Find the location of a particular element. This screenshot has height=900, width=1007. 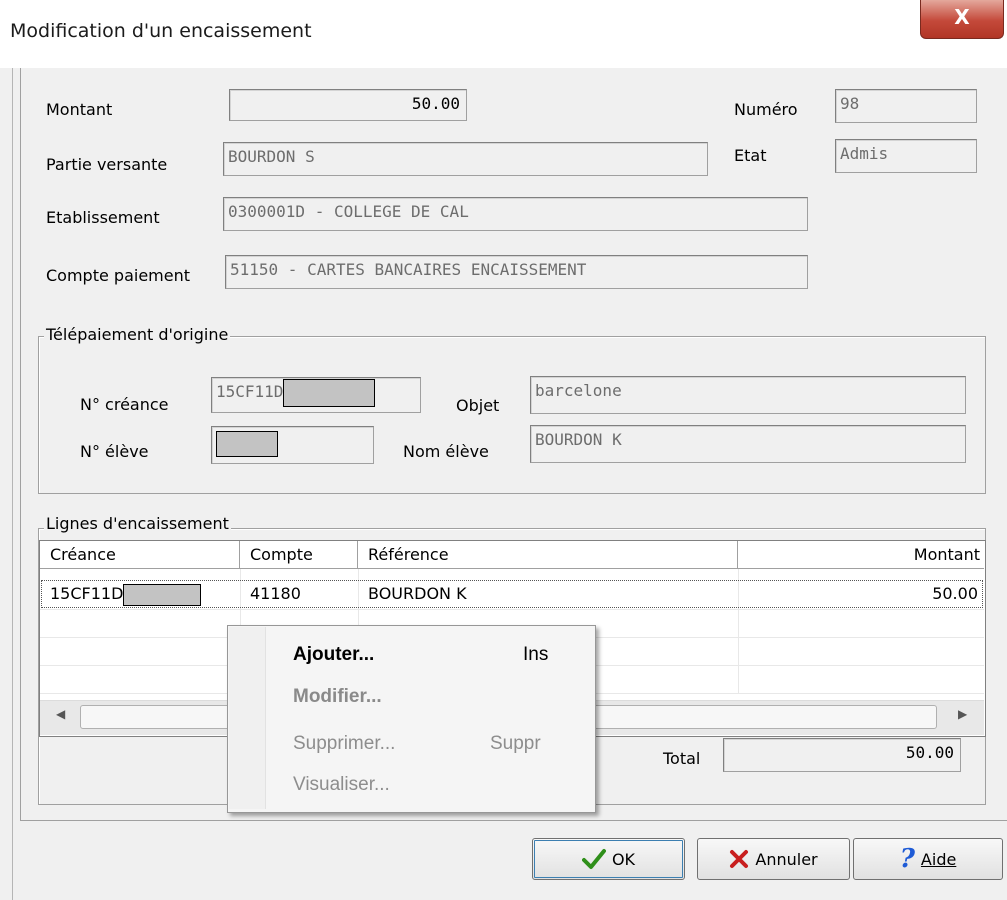

annuler-button: Annuler is located at coordinates (773, 859).